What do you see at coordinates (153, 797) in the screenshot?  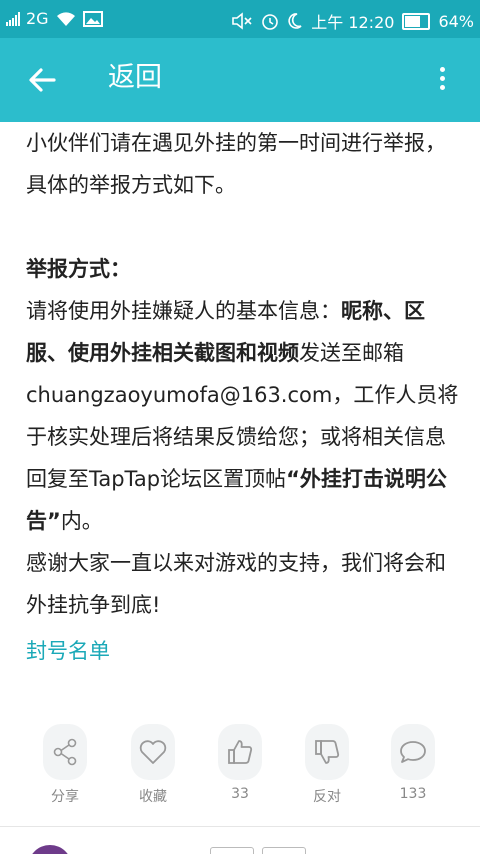 I see `favorite-label: 收藏` at bounding box center [153, 797].